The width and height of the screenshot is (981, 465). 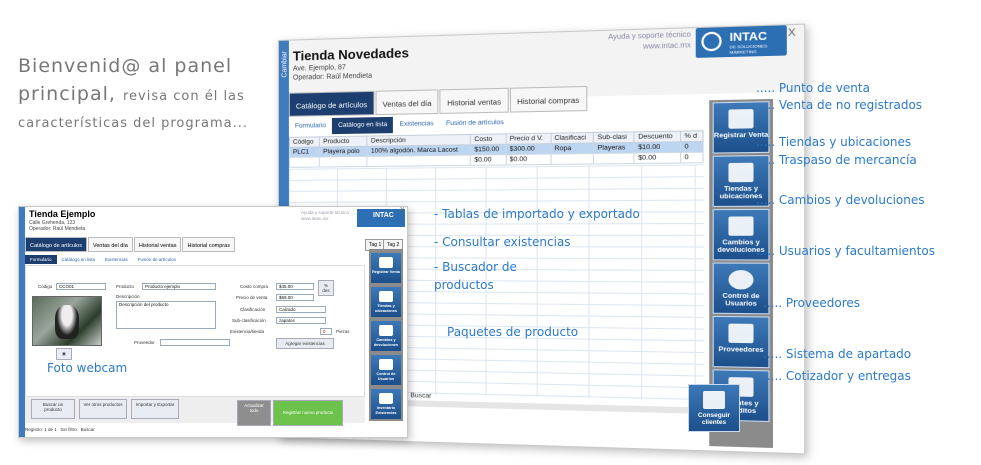 What do you see at coordinates (319, 68) in the screenshot?
I see `store-address: Ave. Ejemplo, 87` at bounding box center [319, 68].